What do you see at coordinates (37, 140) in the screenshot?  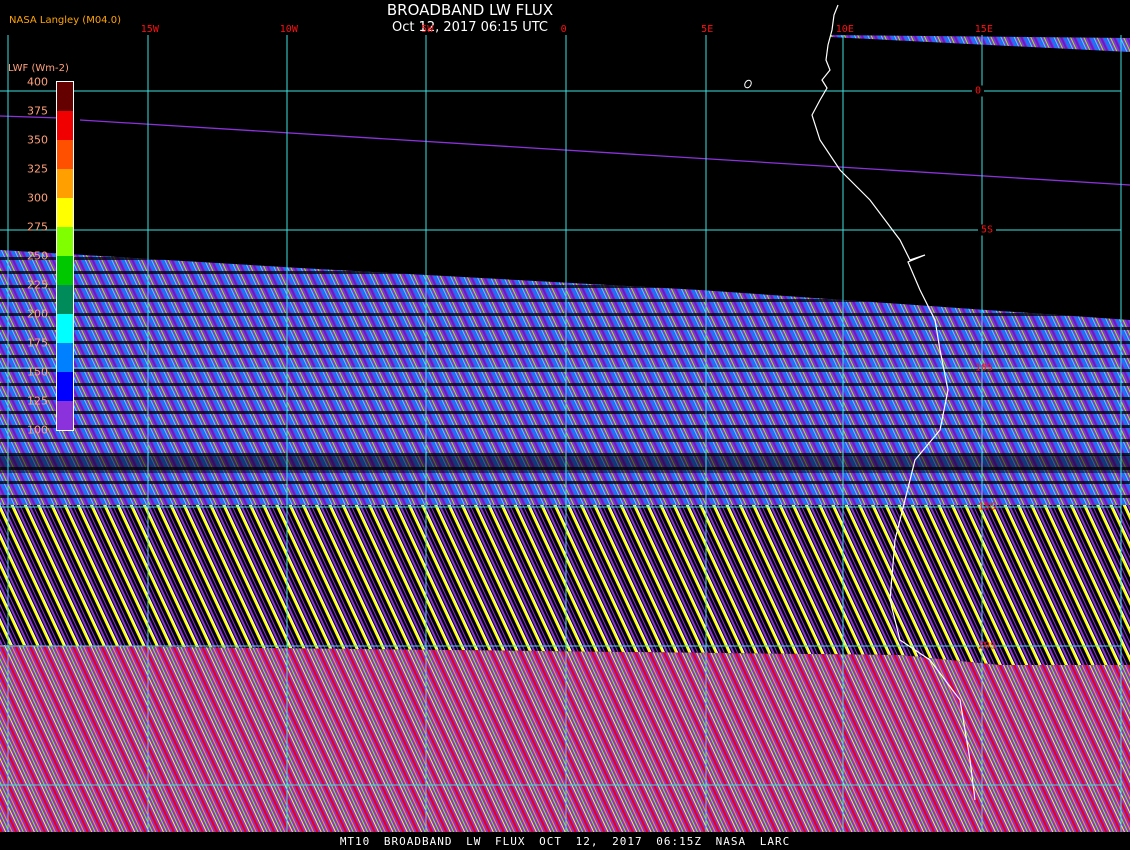 I see `colorbar-tick-label: 350` at bounding box center [37, 140].